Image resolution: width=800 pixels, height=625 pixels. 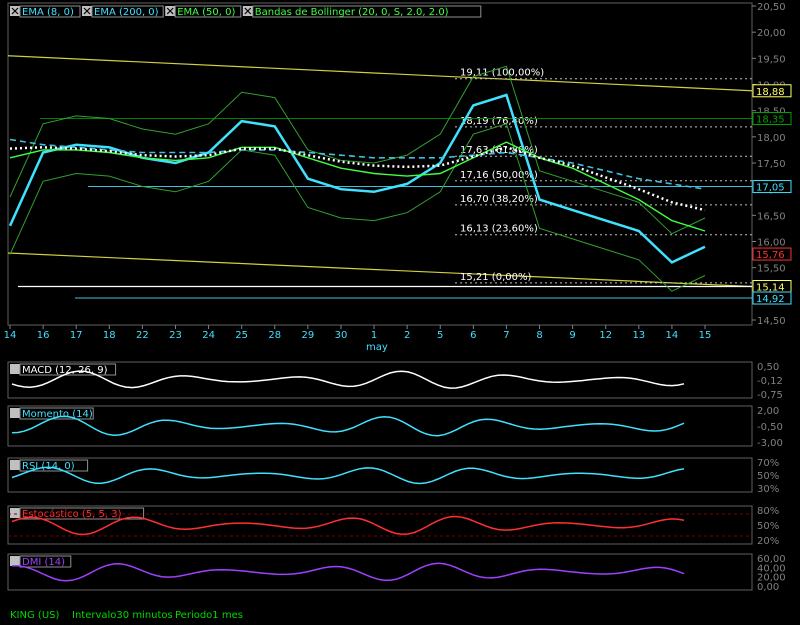 What do you see at coordinates (770, 427) in the screenshot?
I see `panel-tick-label: -0,50` at bounding box center [770, 427].